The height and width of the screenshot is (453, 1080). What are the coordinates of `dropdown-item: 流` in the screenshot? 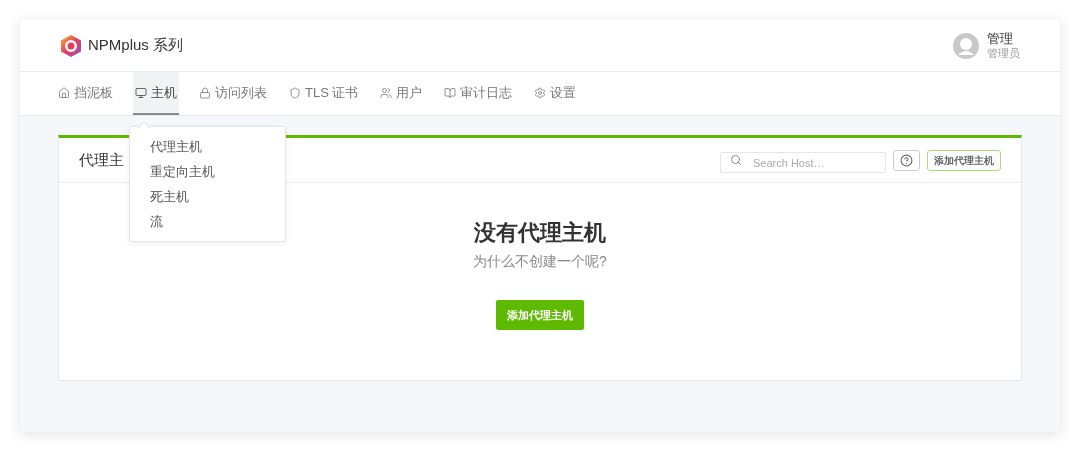 It's located at (207, 221).